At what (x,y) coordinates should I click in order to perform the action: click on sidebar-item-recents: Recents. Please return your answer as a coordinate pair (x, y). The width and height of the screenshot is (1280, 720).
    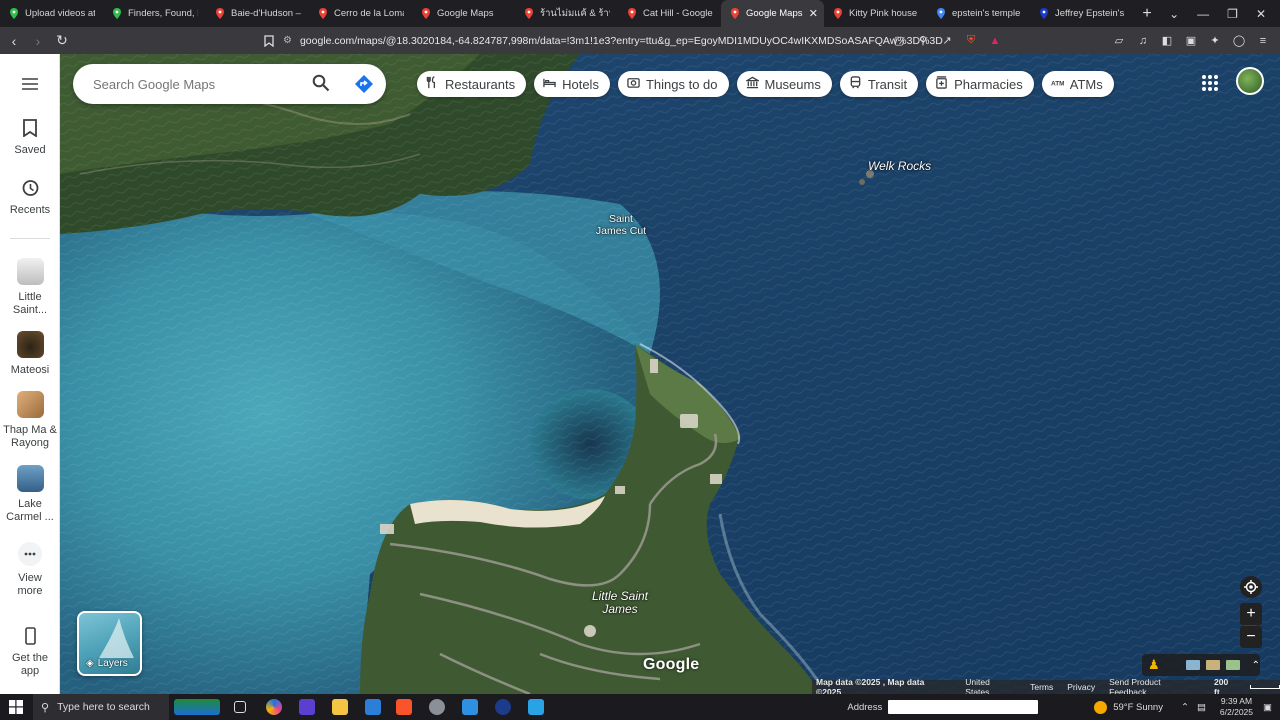
    Looking at the image, I should click on (30, 197).